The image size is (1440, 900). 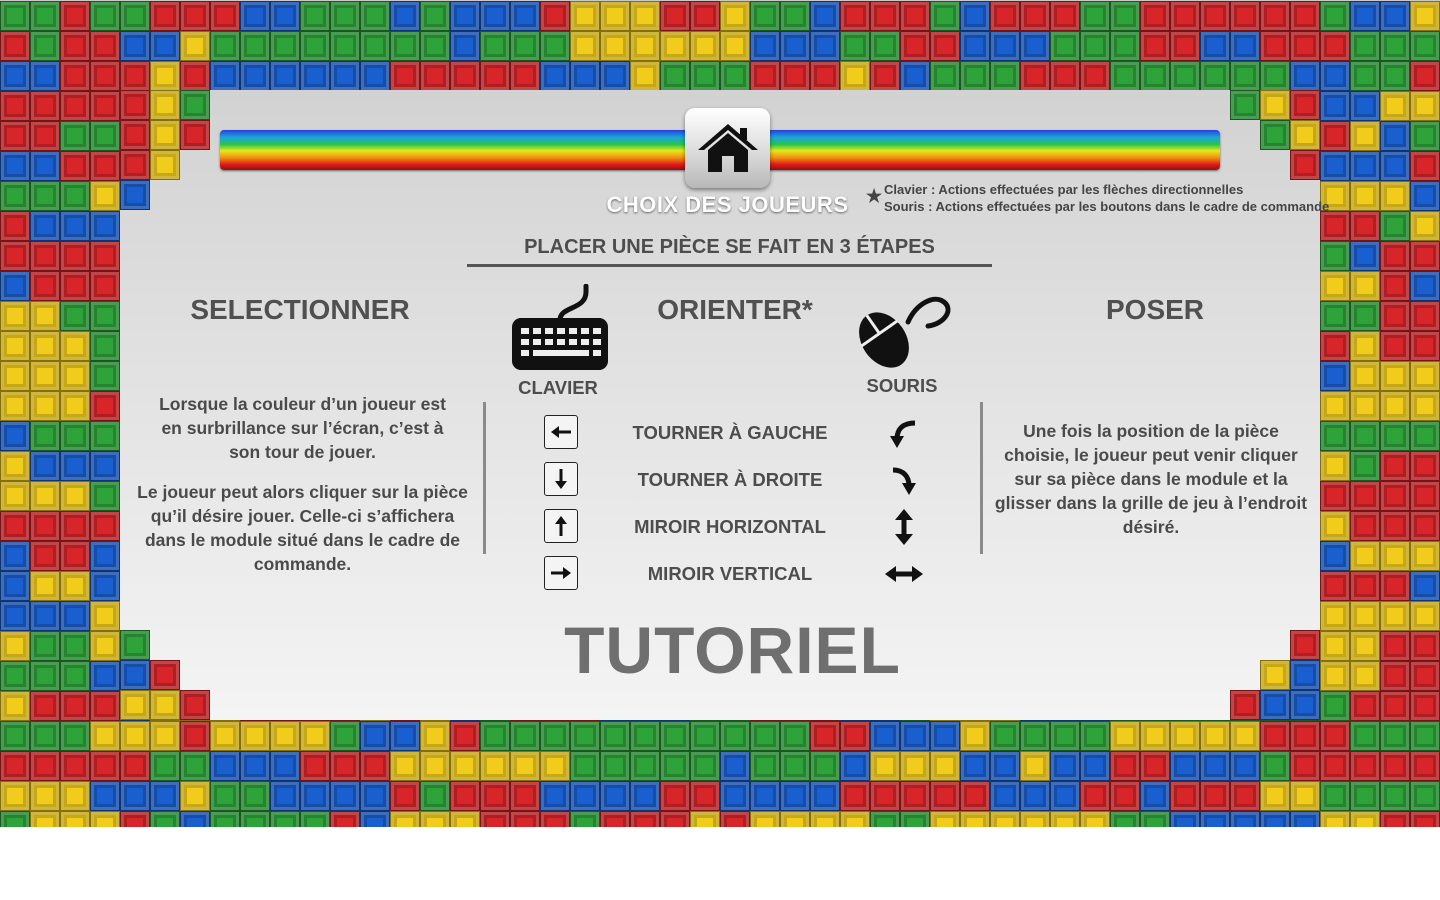 I want to click on vertical-double-arrow-icon, so click(x=904, y=527).